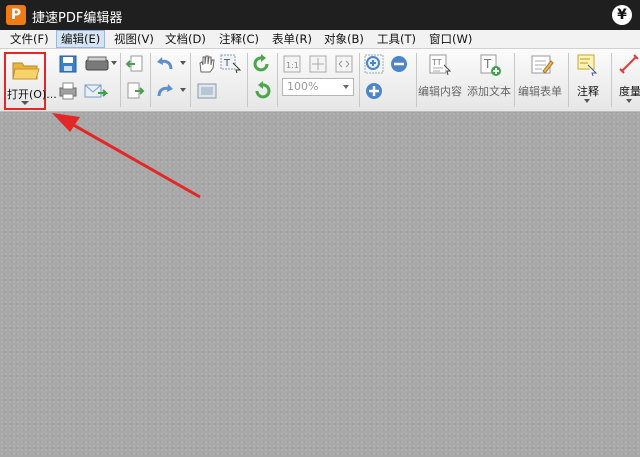  I want to click on menu-object: 对象(B), so click(344, 39).